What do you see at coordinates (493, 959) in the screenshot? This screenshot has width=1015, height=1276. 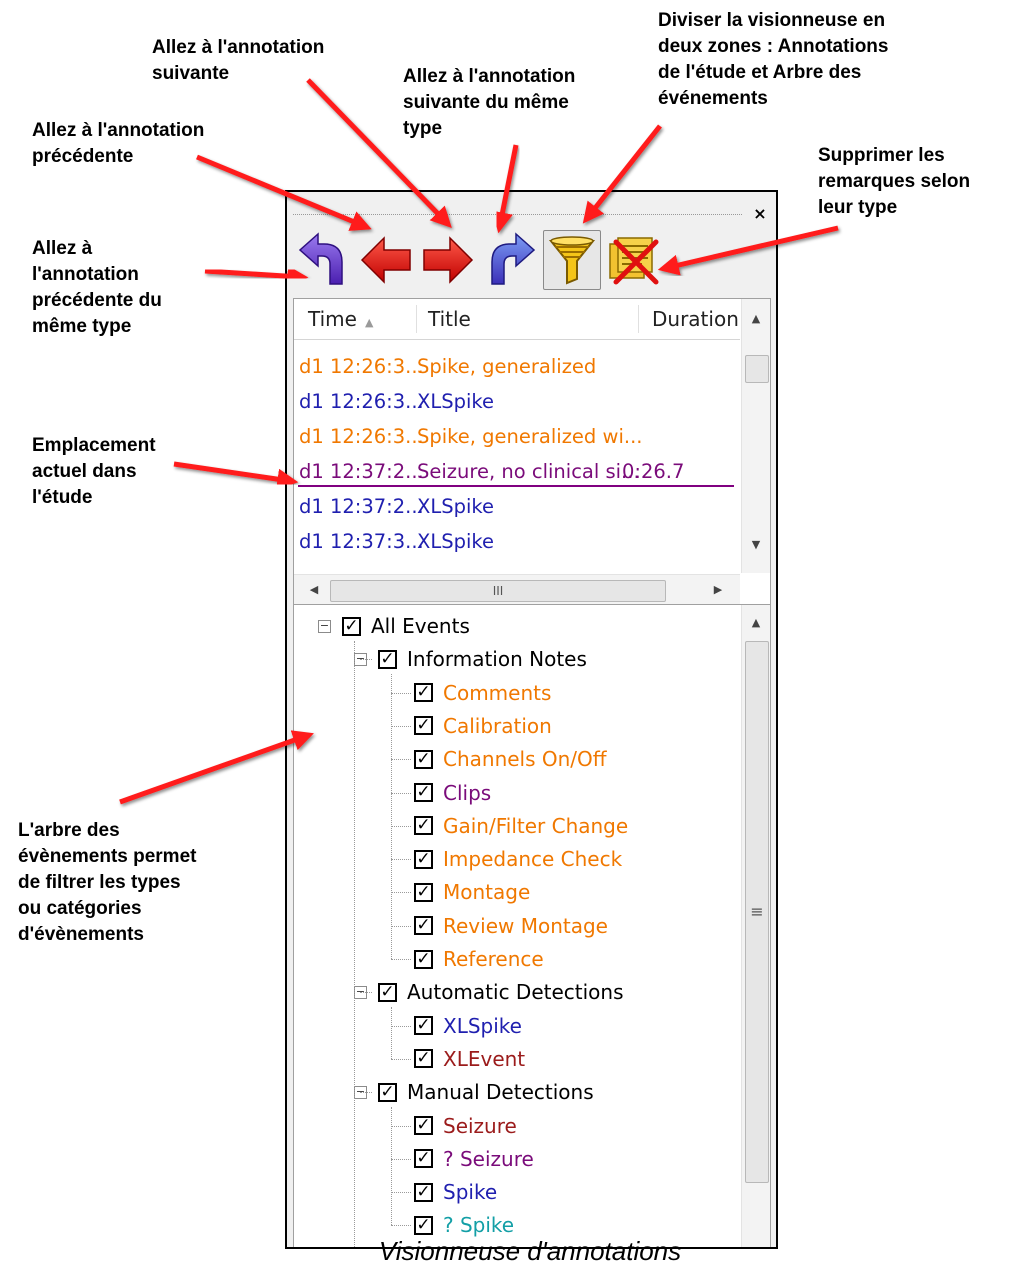 I see `tree-node-label: Reference` at bounding box center [493, 959].